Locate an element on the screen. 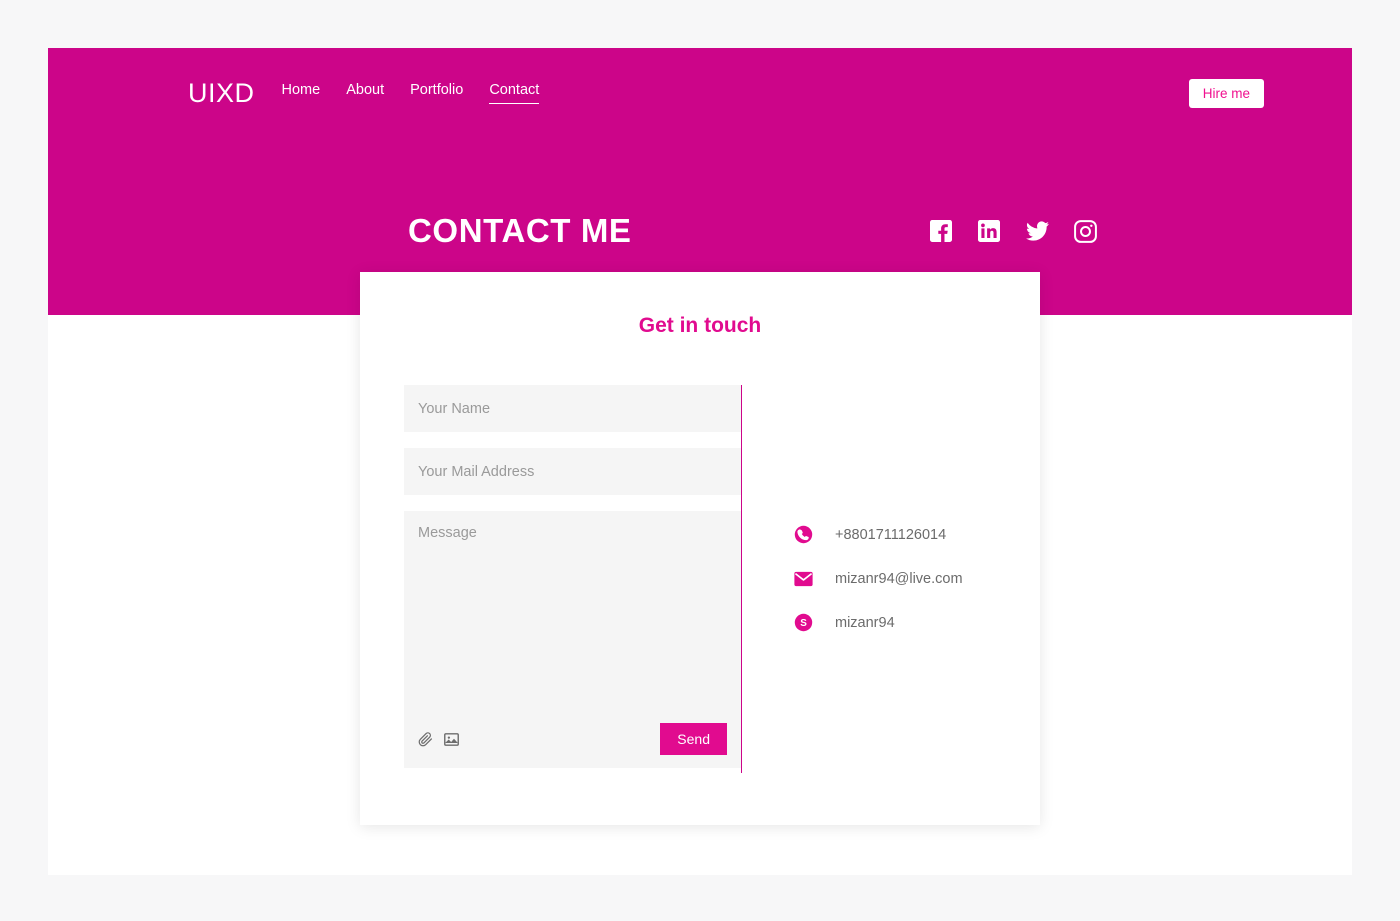 Image resolution: width=1400 pixels, height=921 pixels. nav-link-portfolio: Portfolio is located at coordinates (436, 92).